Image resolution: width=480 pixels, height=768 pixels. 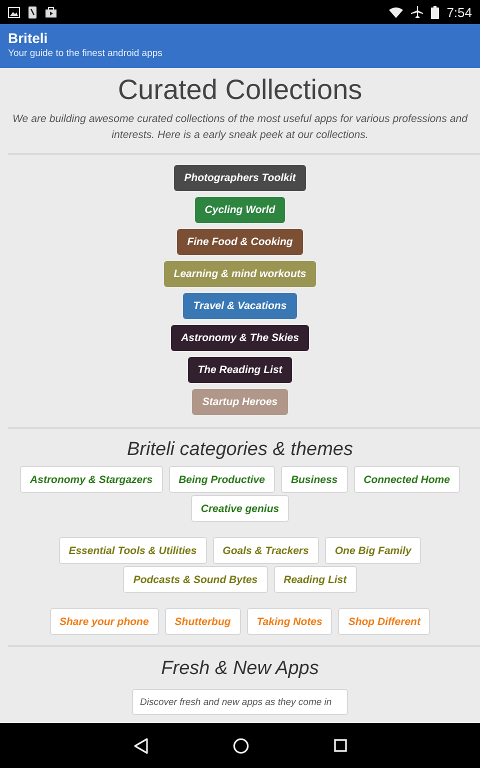 What do you see at coordinates (240, 178) in the screenshot?
I see `collection-button: Photographers Toolkit` at bounding box center [240, 178].